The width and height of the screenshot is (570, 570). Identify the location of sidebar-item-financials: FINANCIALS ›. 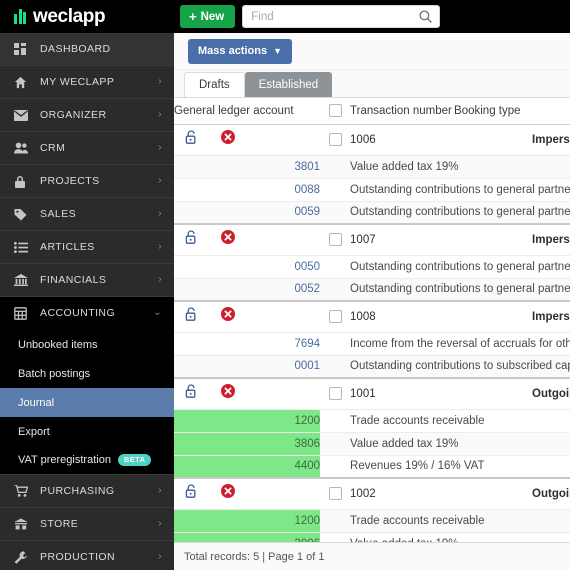
(87, 280).